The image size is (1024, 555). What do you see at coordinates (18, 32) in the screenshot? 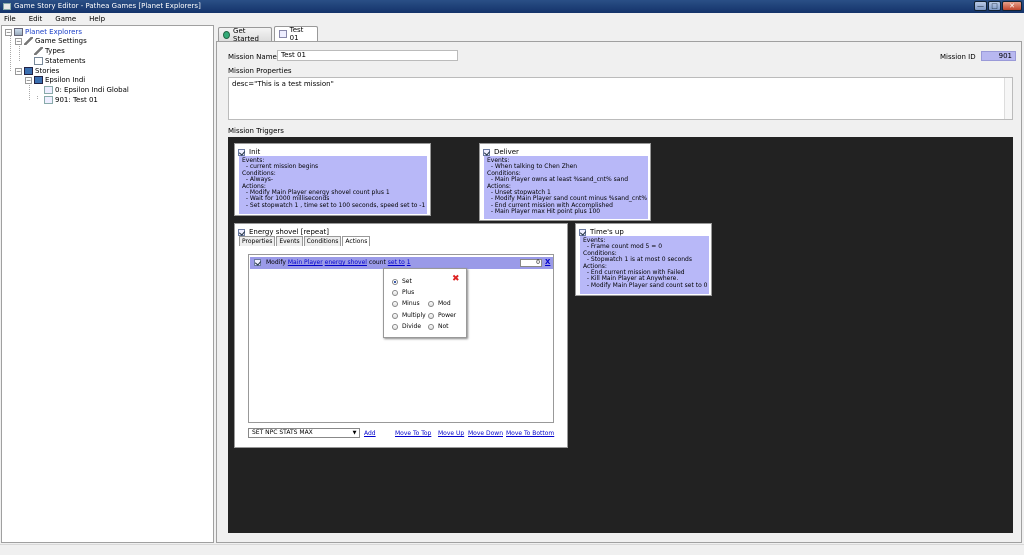
I see `network-icon` at bounding box center [18, 32].